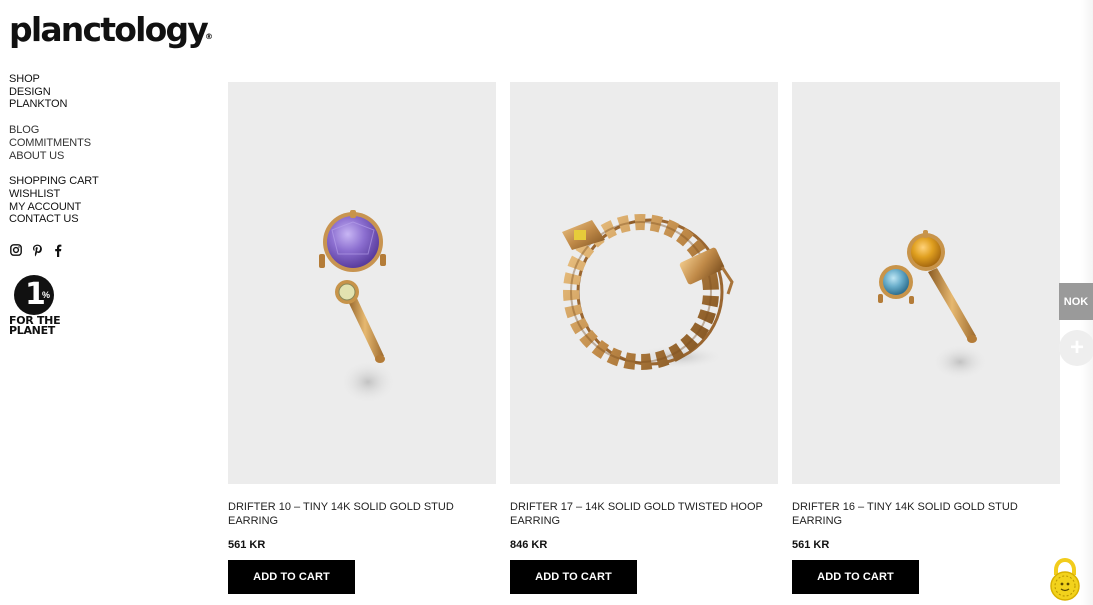 This screenshot has height=605, width=1093. I want to click on badge-text: FOR THE PLANET, so click(35, 325).